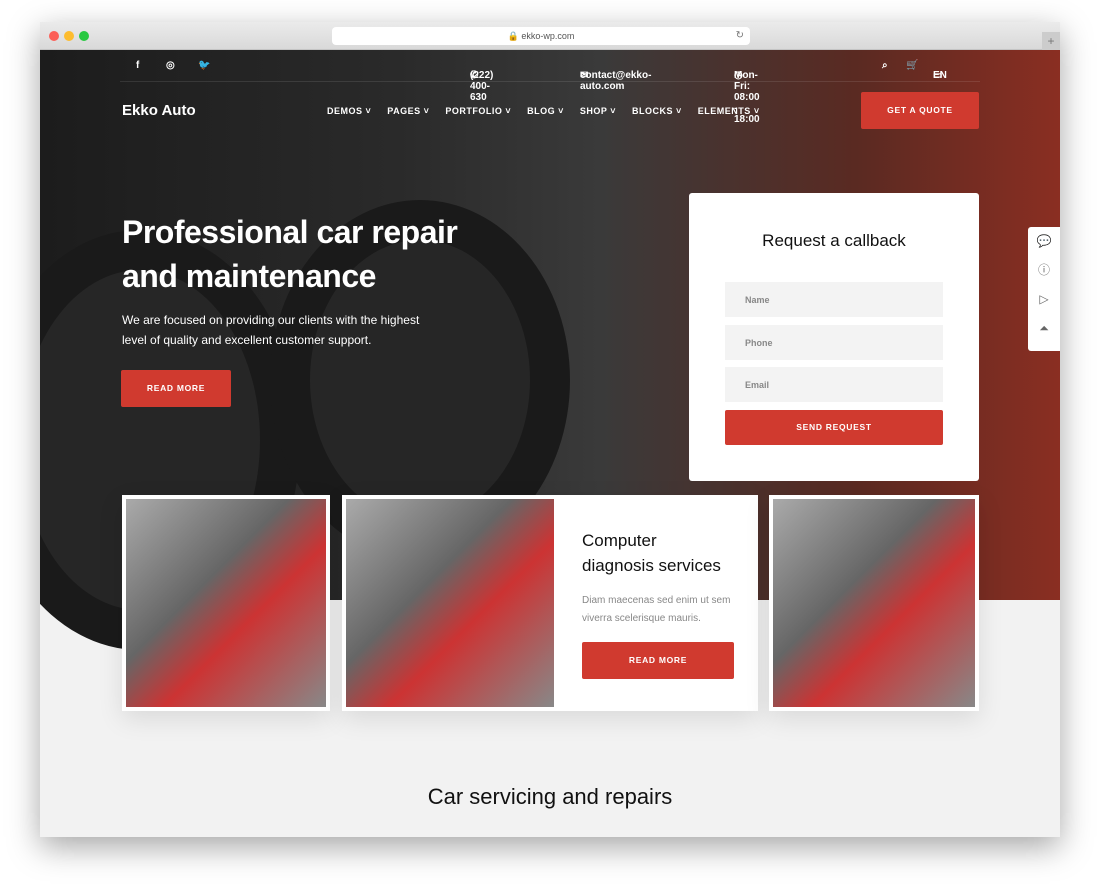 Image resolution: width=1100 pixels, height=894 pixels. I want to click on search-icon: ⌕, so click(885, 65).